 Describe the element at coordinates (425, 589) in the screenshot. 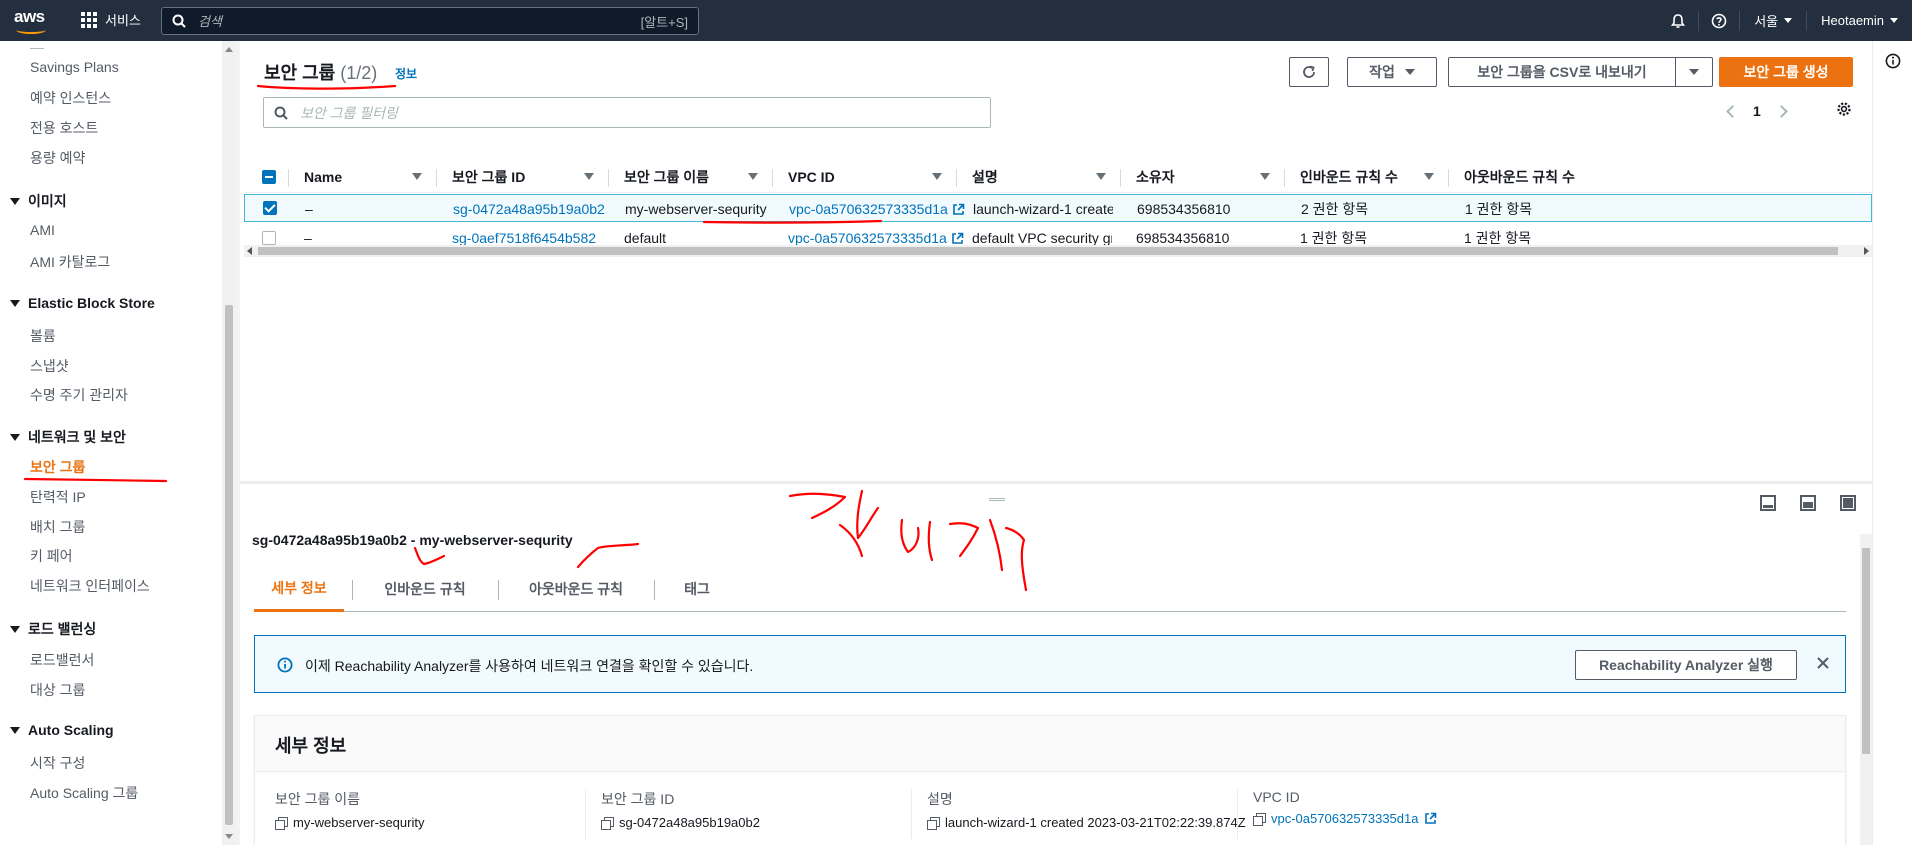

I see `tab-inbound-rules: 인바운드 규칙` at that location.